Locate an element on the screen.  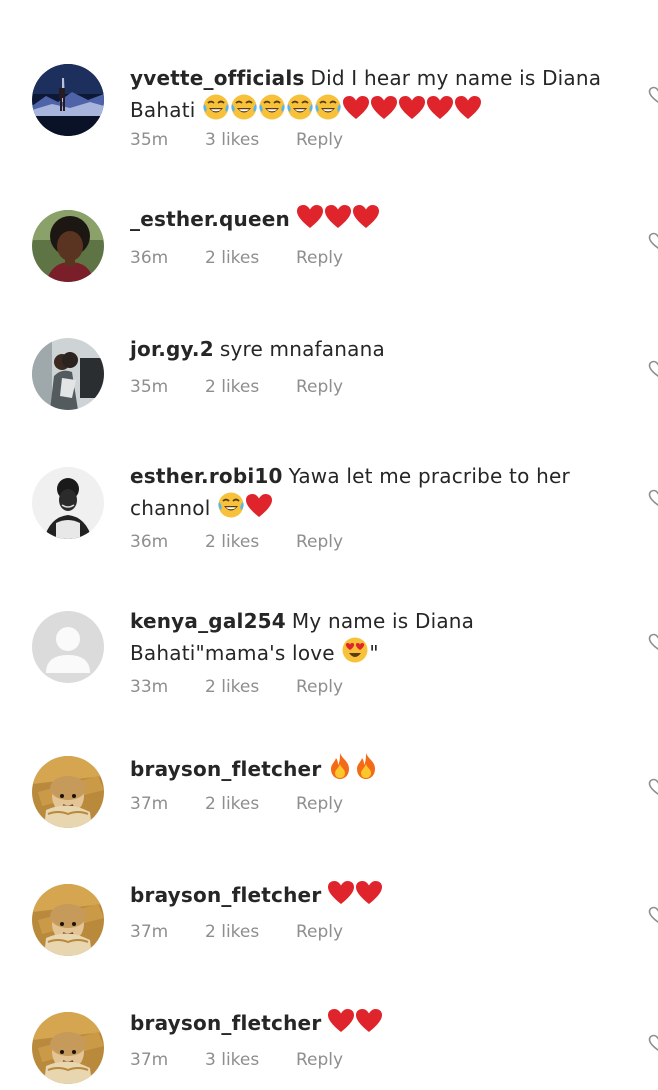
bw-portrait-avatar is located at coordinates (68, 503).